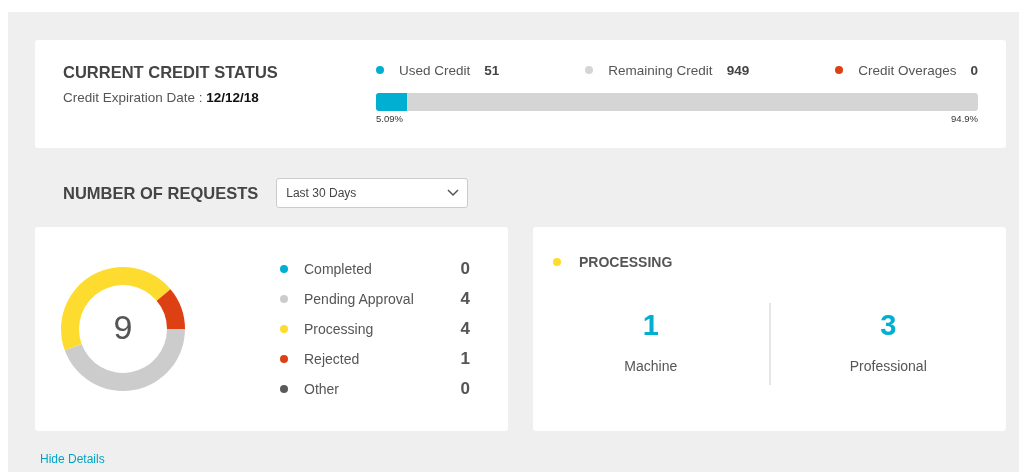 The height and width of the screenshot is (472, 1019). Describe the element at coordinates (907, 70) in the screenshot. I see `legend-label: Credit Overages` at that location.